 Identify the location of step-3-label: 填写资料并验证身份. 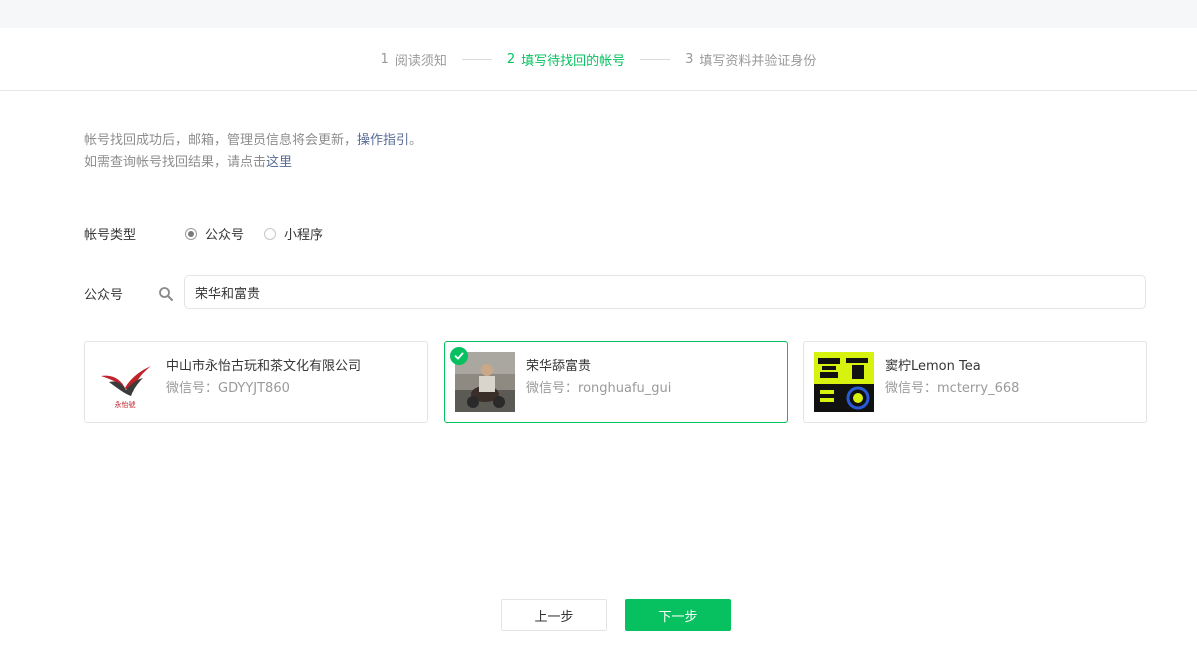
(758, 61).